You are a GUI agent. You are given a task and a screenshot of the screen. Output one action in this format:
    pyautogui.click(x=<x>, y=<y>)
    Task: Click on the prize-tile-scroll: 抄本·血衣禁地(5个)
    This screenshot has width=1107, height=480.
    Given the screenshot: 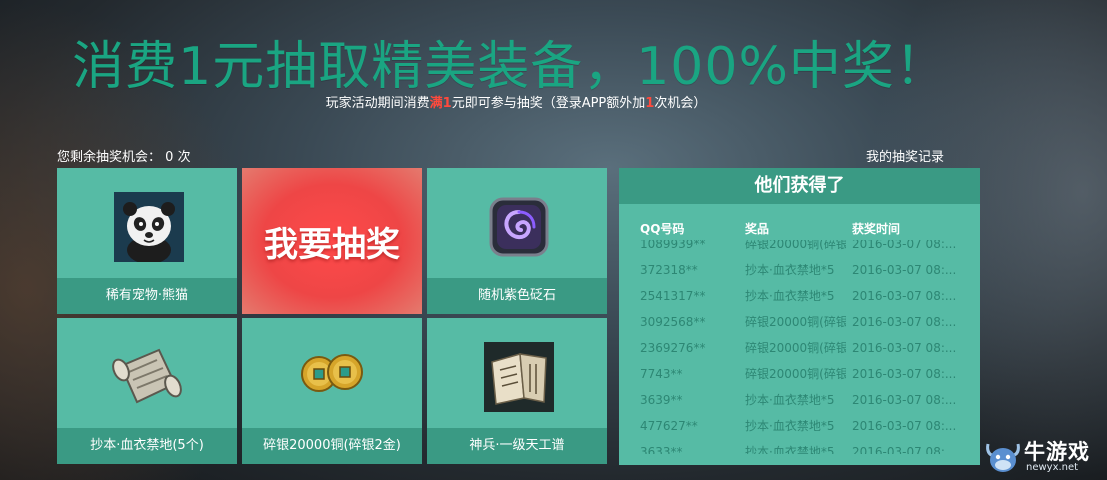 What is the action you would take?
    pyautogui.click(x=147, y=391)
    